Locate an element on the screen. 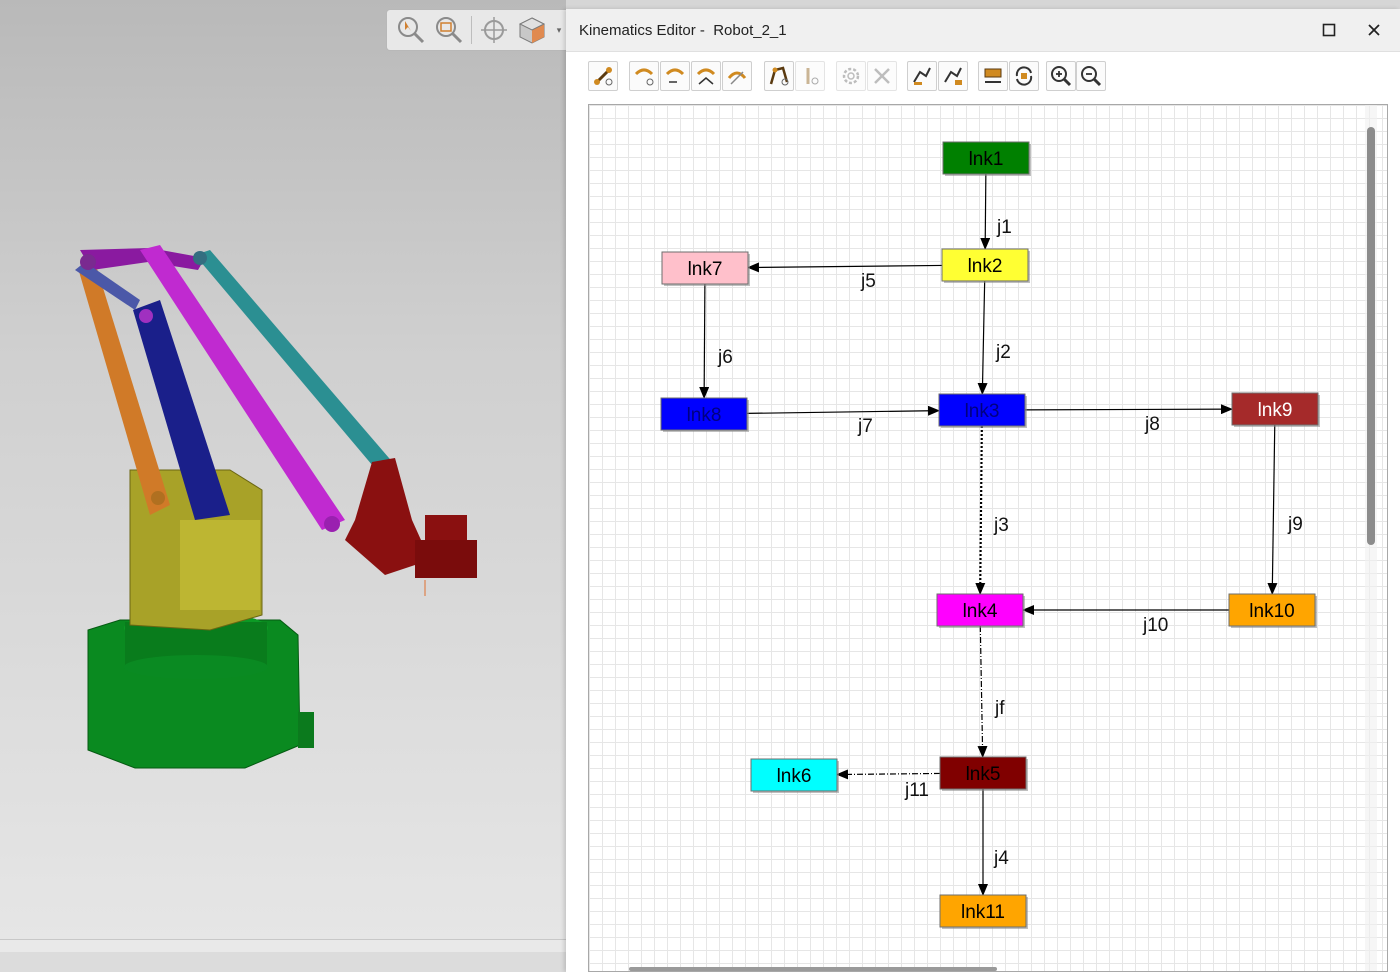  link-label-lnk10: lnk10 is located at coordinates (1271, 611).